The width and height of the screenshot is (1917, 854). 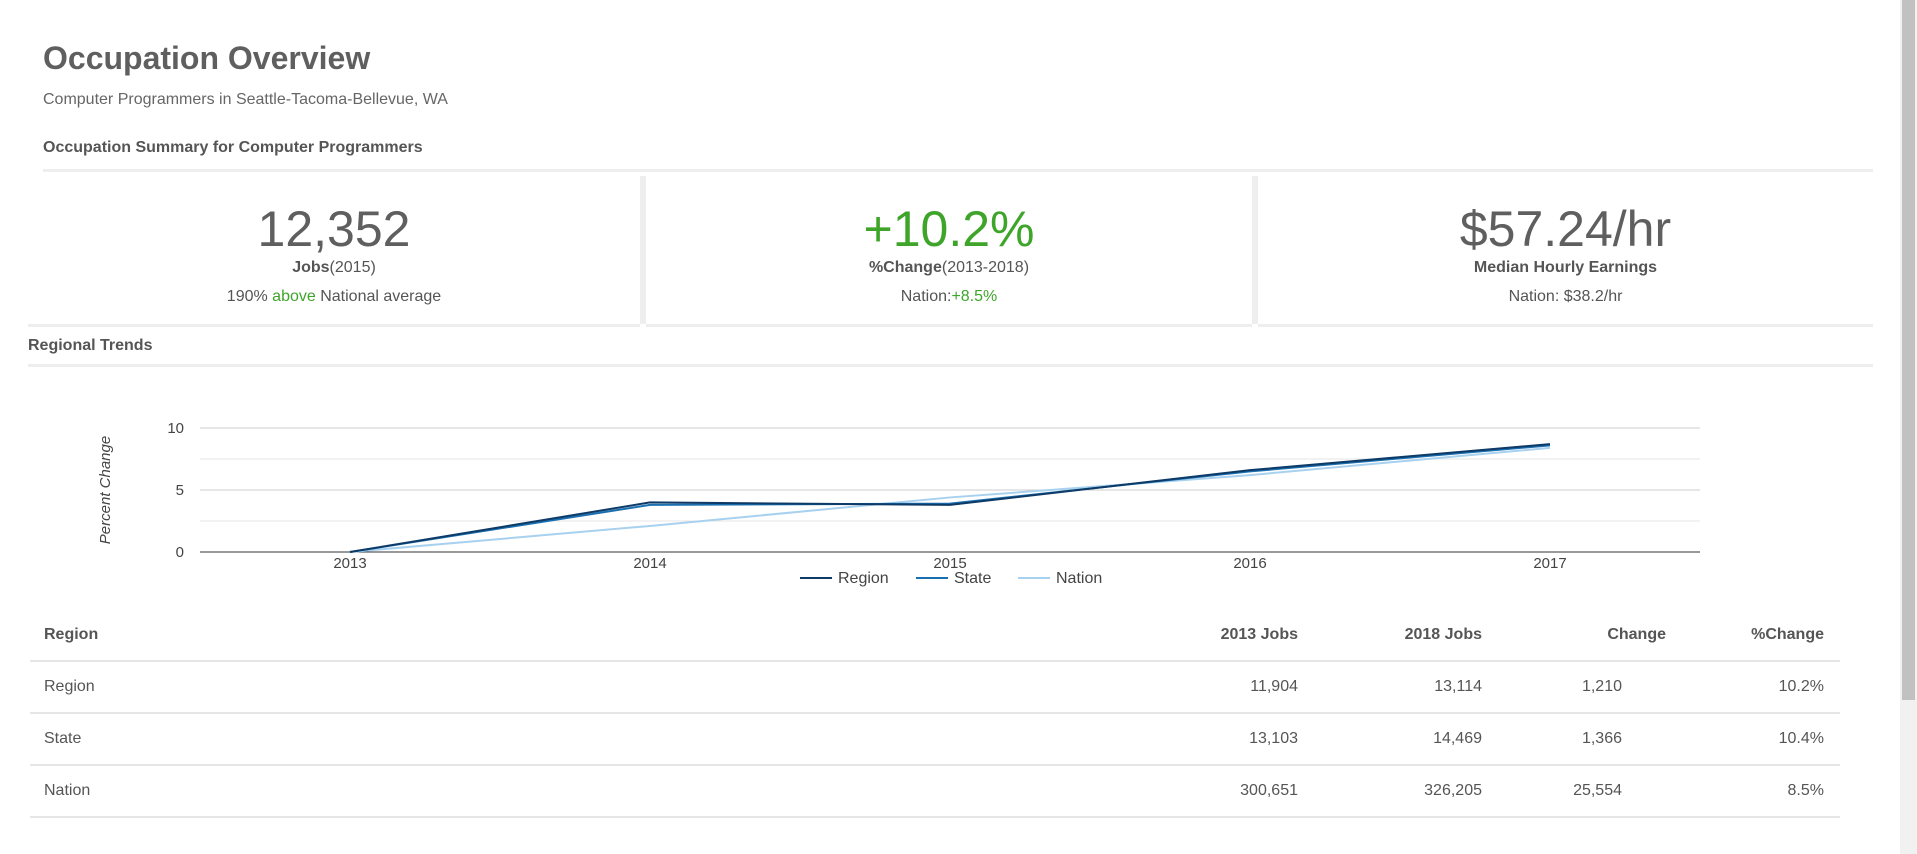 What do you see at coordinates (1211, 636) in the screenshot?
I see `column-header-2013-jobs: 2013 Jobs` at bounding box center [1211, 636].